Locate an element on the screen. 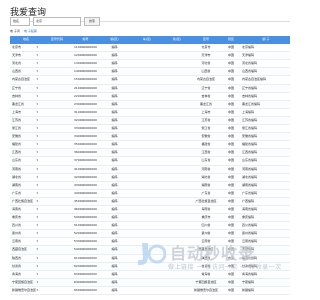 Image resolution: width=320 pixels, height=300 pixels. table-cell: 河南省 ▾ is located at coordinates (25, 169).